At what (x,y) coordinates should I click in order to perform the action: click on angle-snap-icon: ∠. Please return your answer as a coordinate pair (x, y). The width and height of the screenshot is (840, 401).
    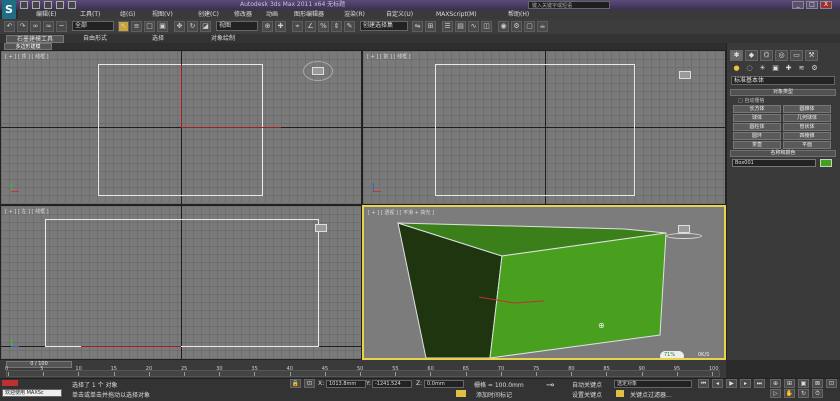
    Looking at the image, I should click on (310, 26).